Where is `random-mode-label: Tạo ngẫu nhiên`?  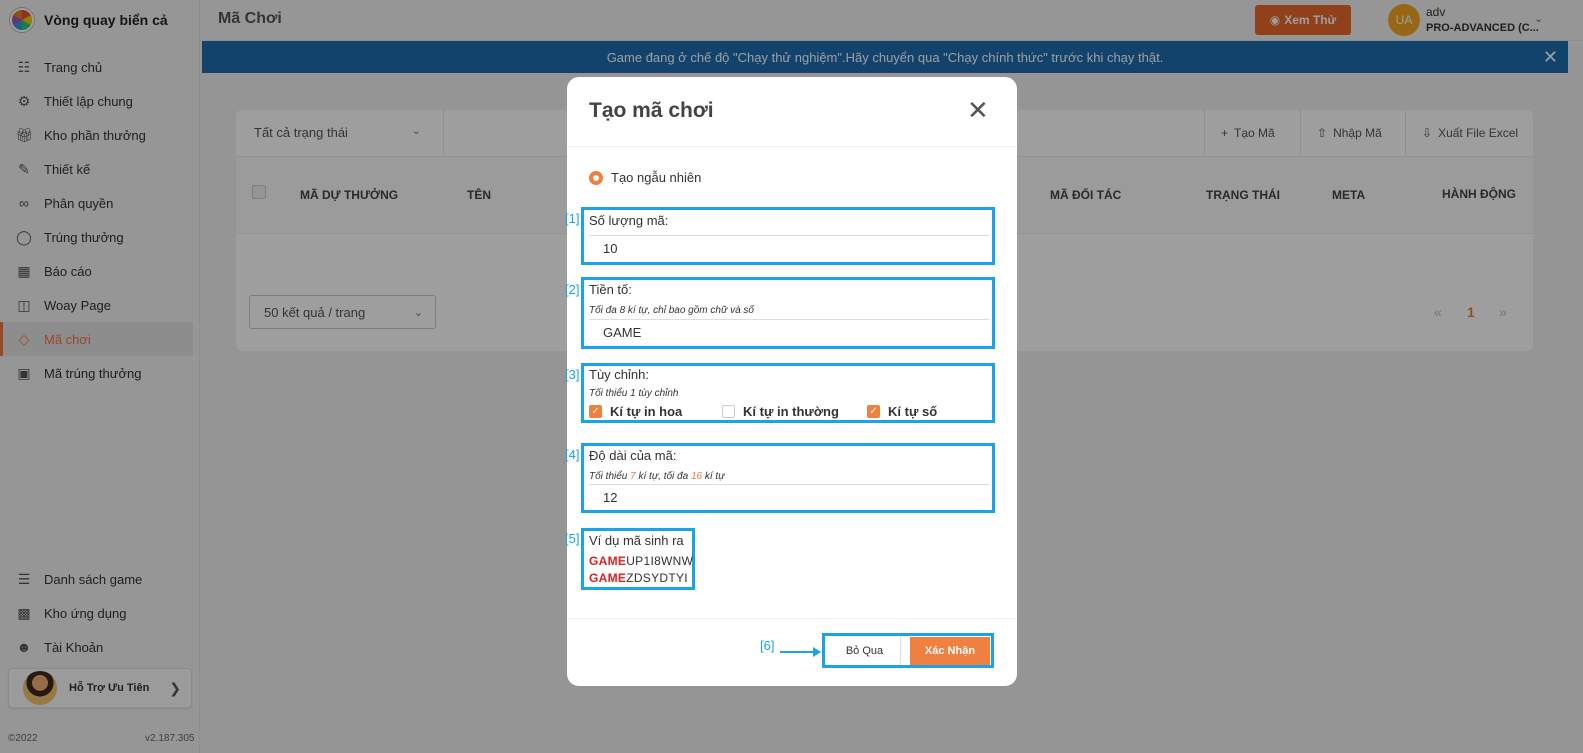
random-mode-label: Tạo ngẫu nhiên is located at coordinates (656, 177).